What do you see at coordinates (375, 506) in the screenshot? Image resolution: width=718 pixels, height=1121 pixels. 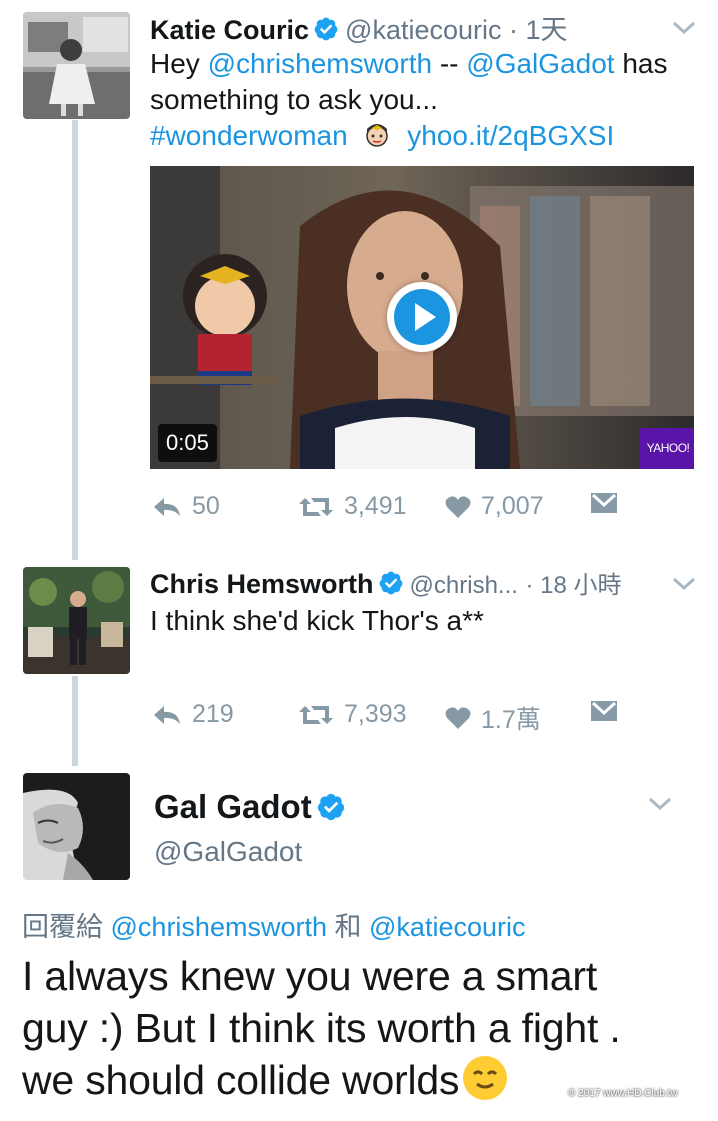 I see `retweet-count: 3,491` at bounding box center [375, 506].